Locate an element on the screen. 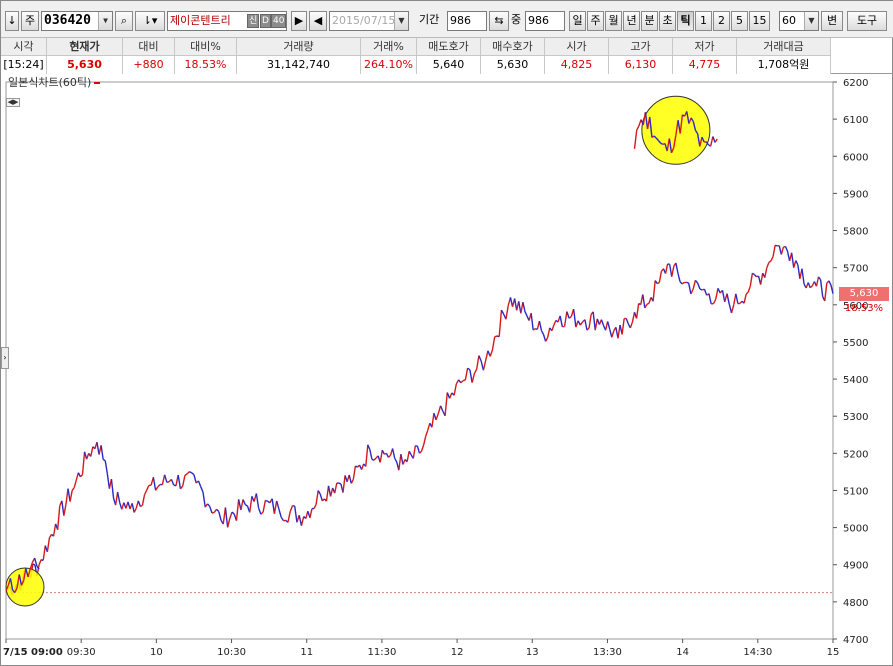 This screenshot has width=893, height=666. x-tick-label: 11 is located at coordinates (306, 652).